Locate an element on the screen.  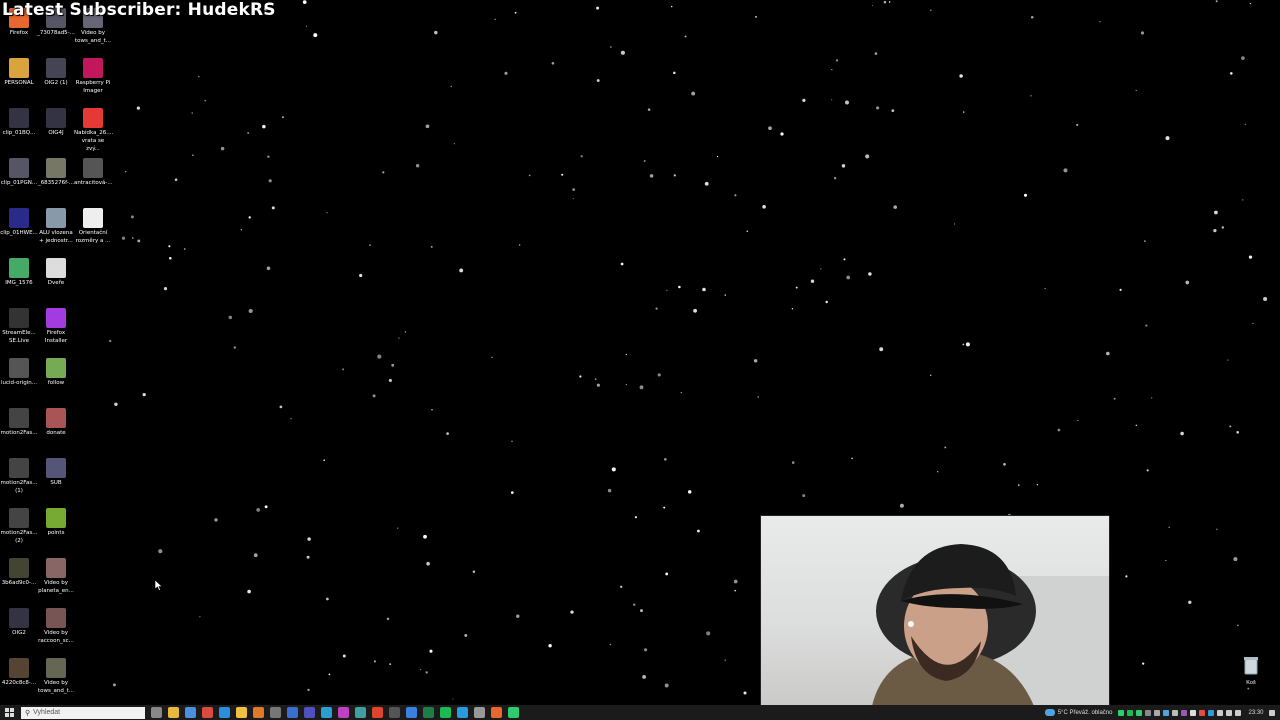
spotify-icon is located at coordinates (445, 712).